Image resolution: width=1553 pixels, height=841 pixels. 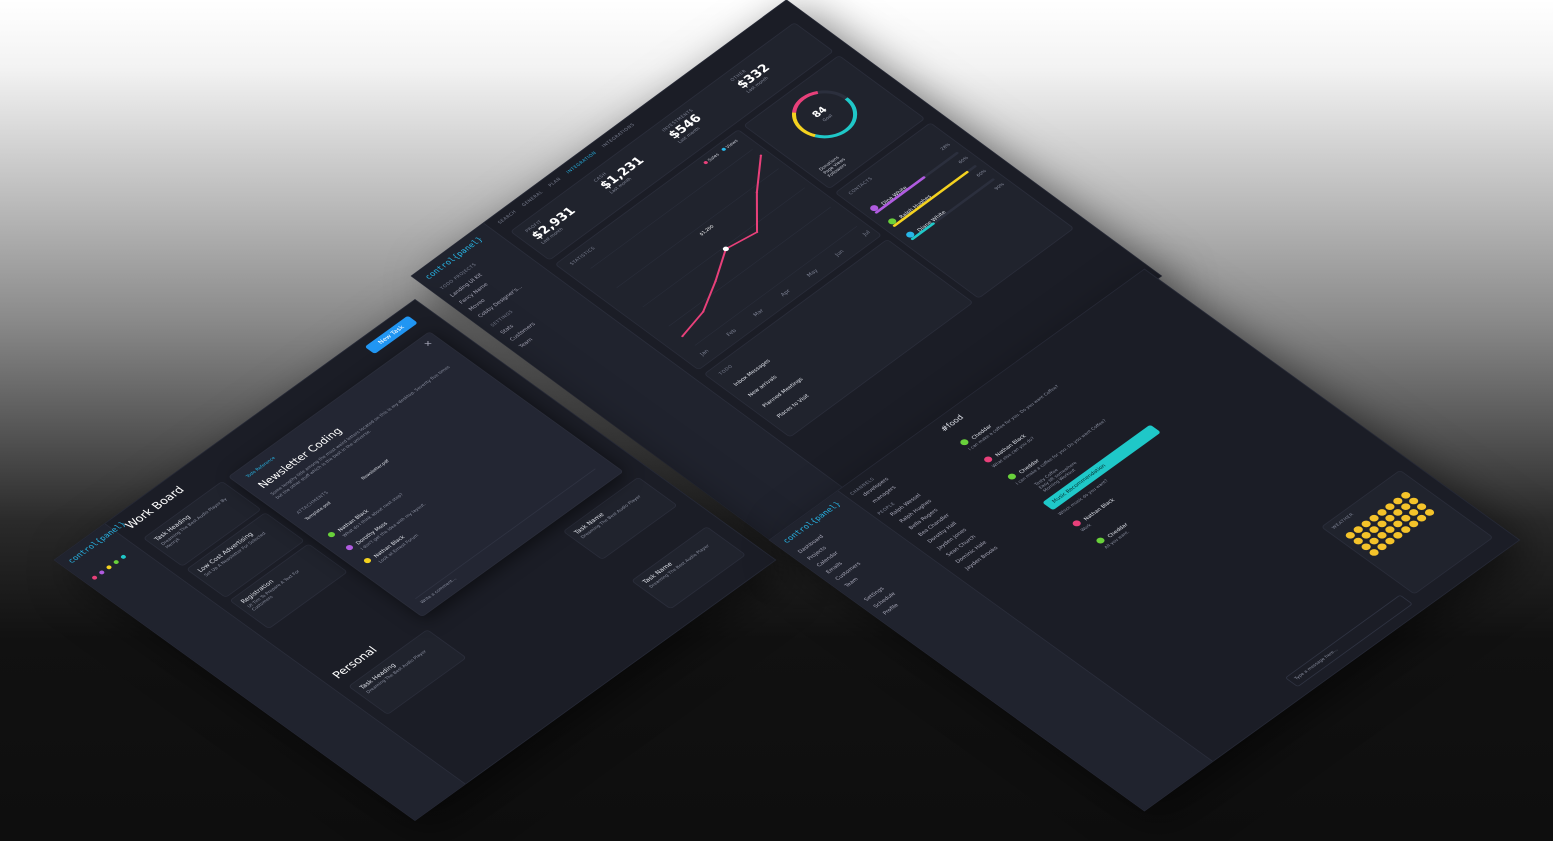 What do you see at coordinates (116, 562) in the screenshot?
I see `color-dot-green` at bounding box center [116, 562].